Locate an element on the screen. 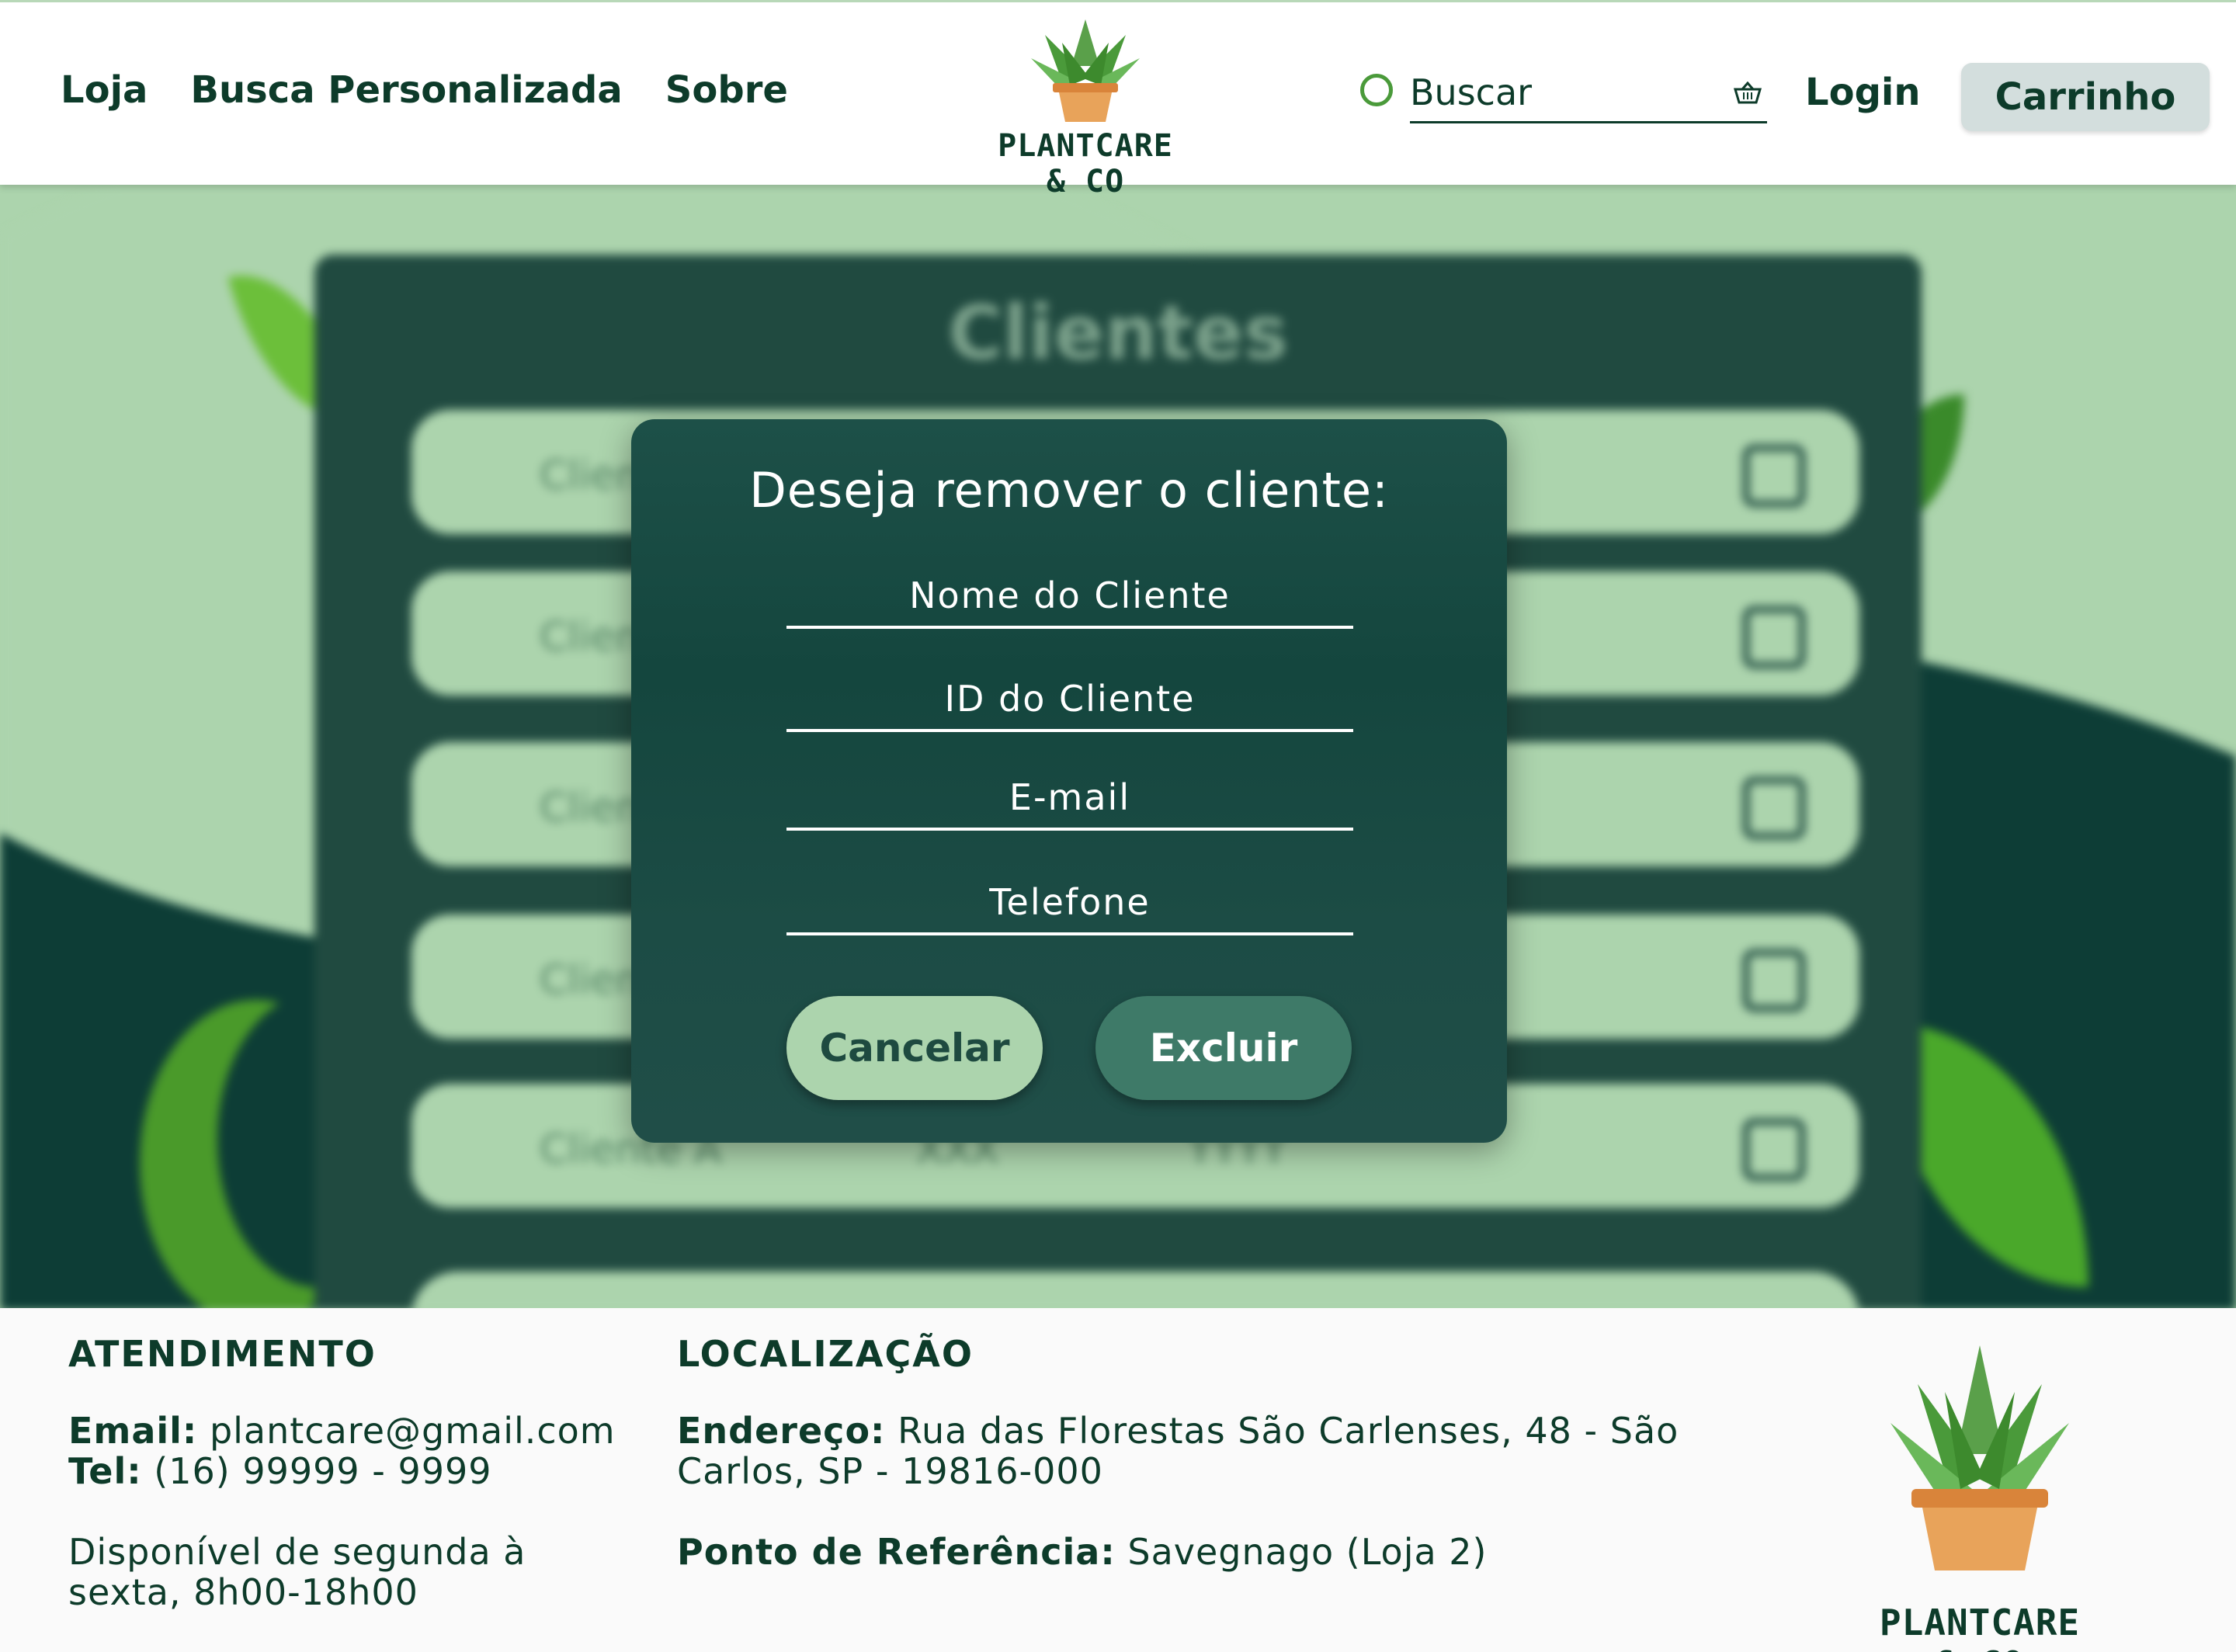 This screenshot has width=2236, height=1652. footer-reference: Ponto de Referência: Savegnago (Loja 2) is located at coordinates (1082, 1552).